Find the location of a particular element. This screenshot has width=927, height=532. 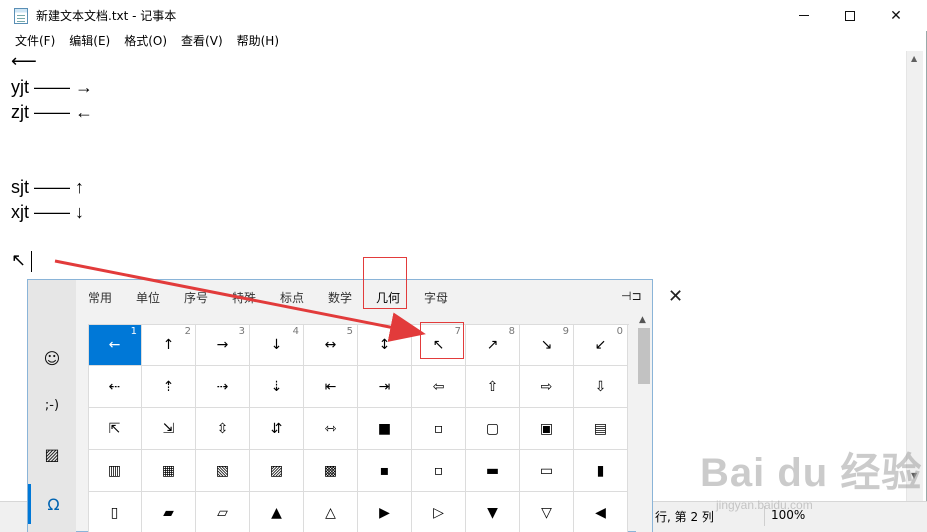

symbol-glyph: ↙ is located at coordinates (600, 344).